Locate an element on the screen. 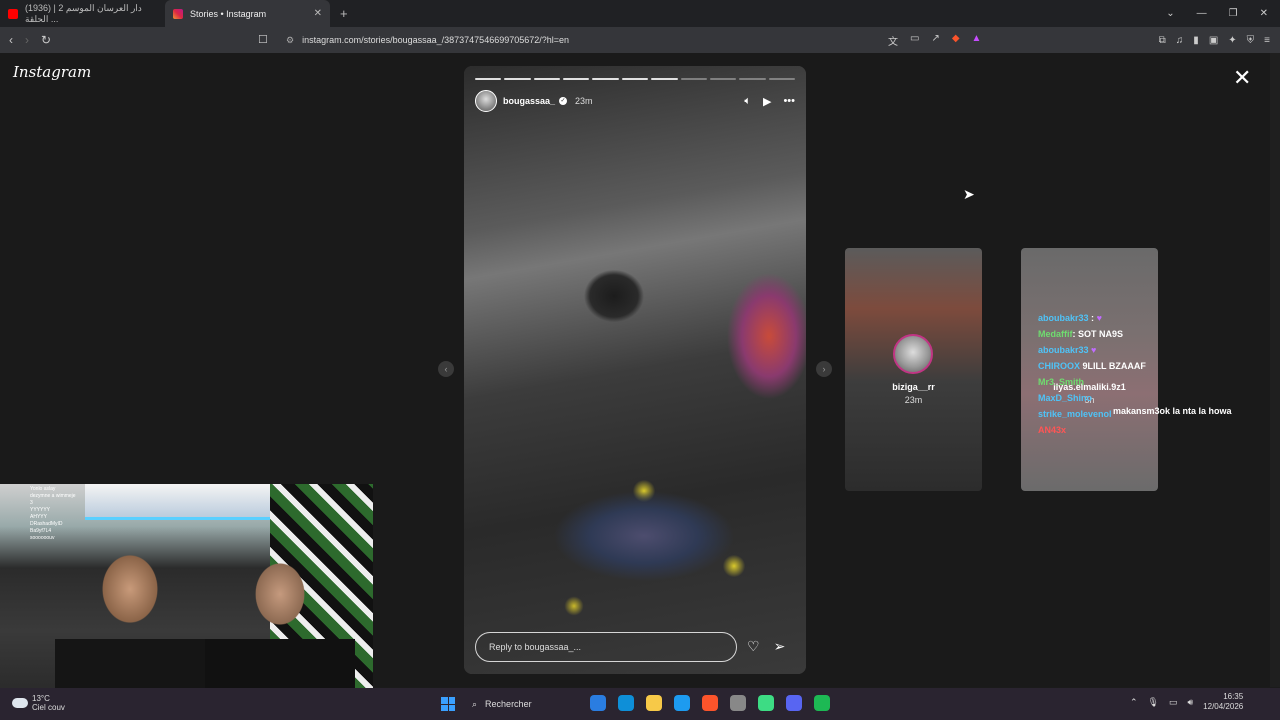 This screenshot has height=720, width=1280. reload-button: ↻ is located at coordinates (46, 40).